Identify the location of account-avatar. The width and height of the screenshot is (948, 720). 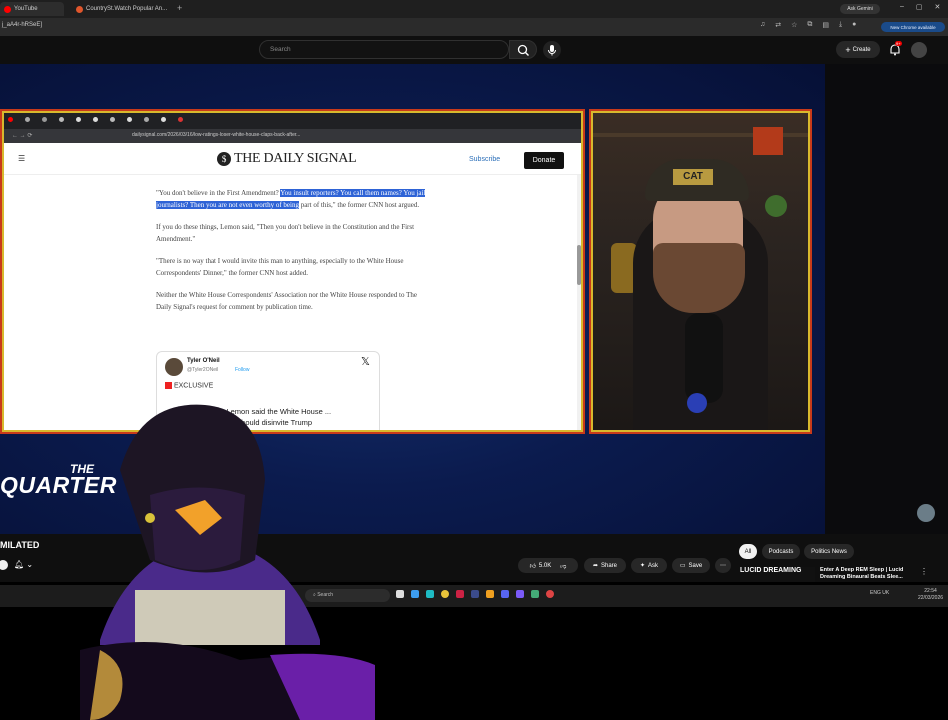
(919, 50).